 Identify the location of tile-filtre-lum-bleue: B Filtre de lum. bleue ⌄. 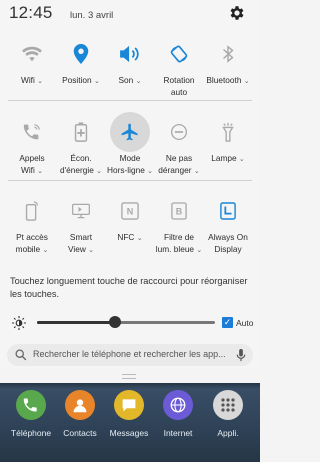
(179, 233).